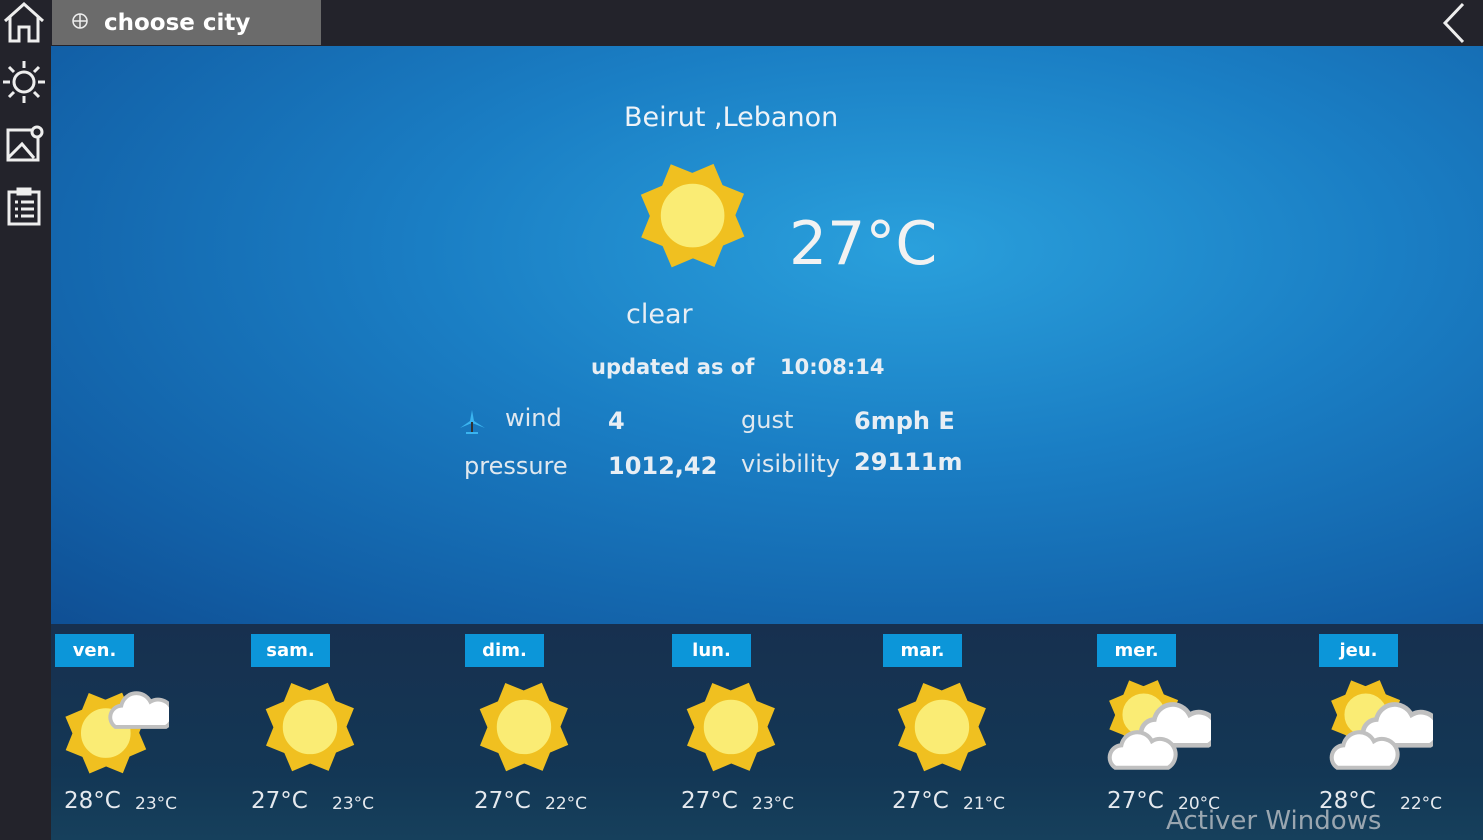 This screenshot has height=840, width=1483. What do you see at coordinates (922, 650) in the screenshot?
I see `day-tab: mar.` at bounding box center [922, 650].